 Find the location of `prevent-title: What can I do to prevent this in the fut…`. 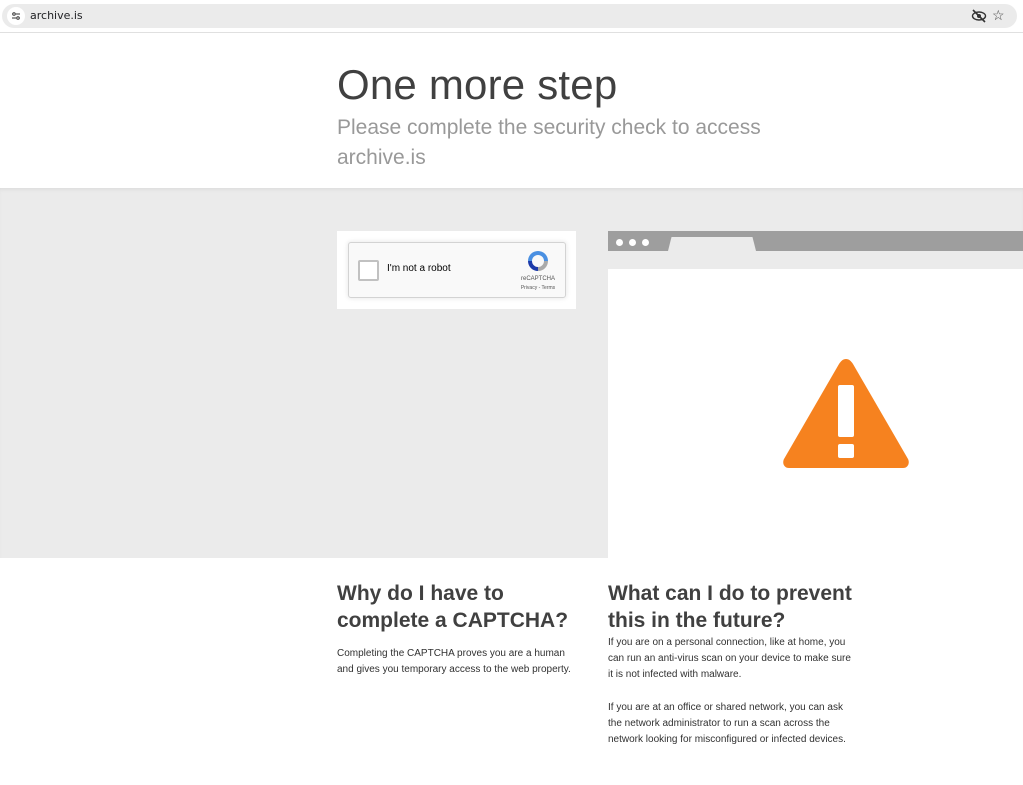

prevent-title: What can I do to prevent this in the fut… is located at coordinates (730, 607).